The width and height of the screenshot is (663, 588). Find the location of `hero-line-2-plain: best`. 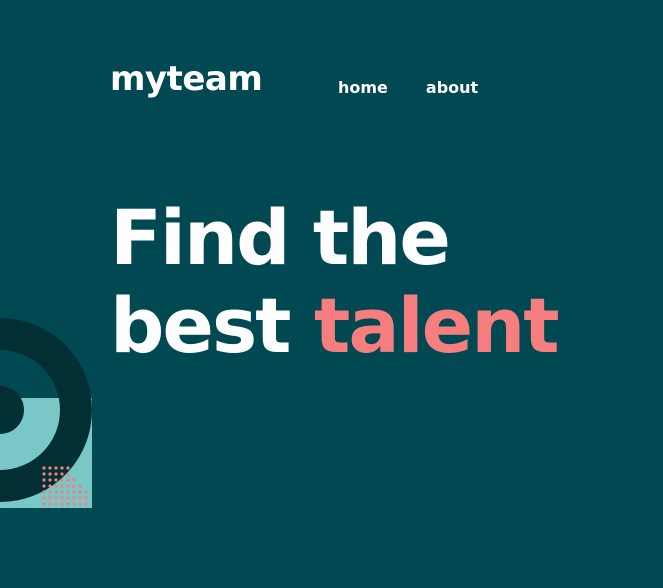

hero-line-2-plain: best is located at coordinates (201, 325).